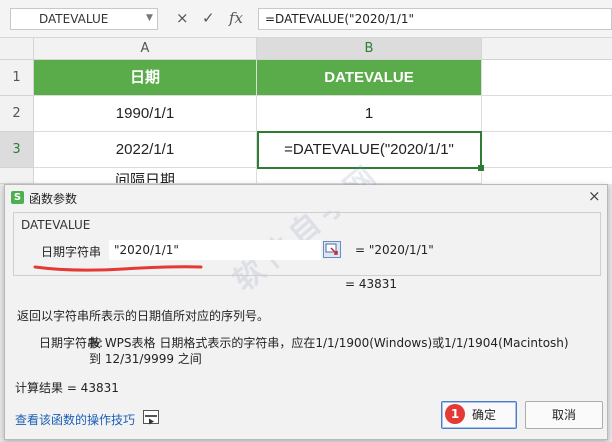  Describe the element at coordinates (17, 49) in the screenshot. I see `select-all-corner` at that location.